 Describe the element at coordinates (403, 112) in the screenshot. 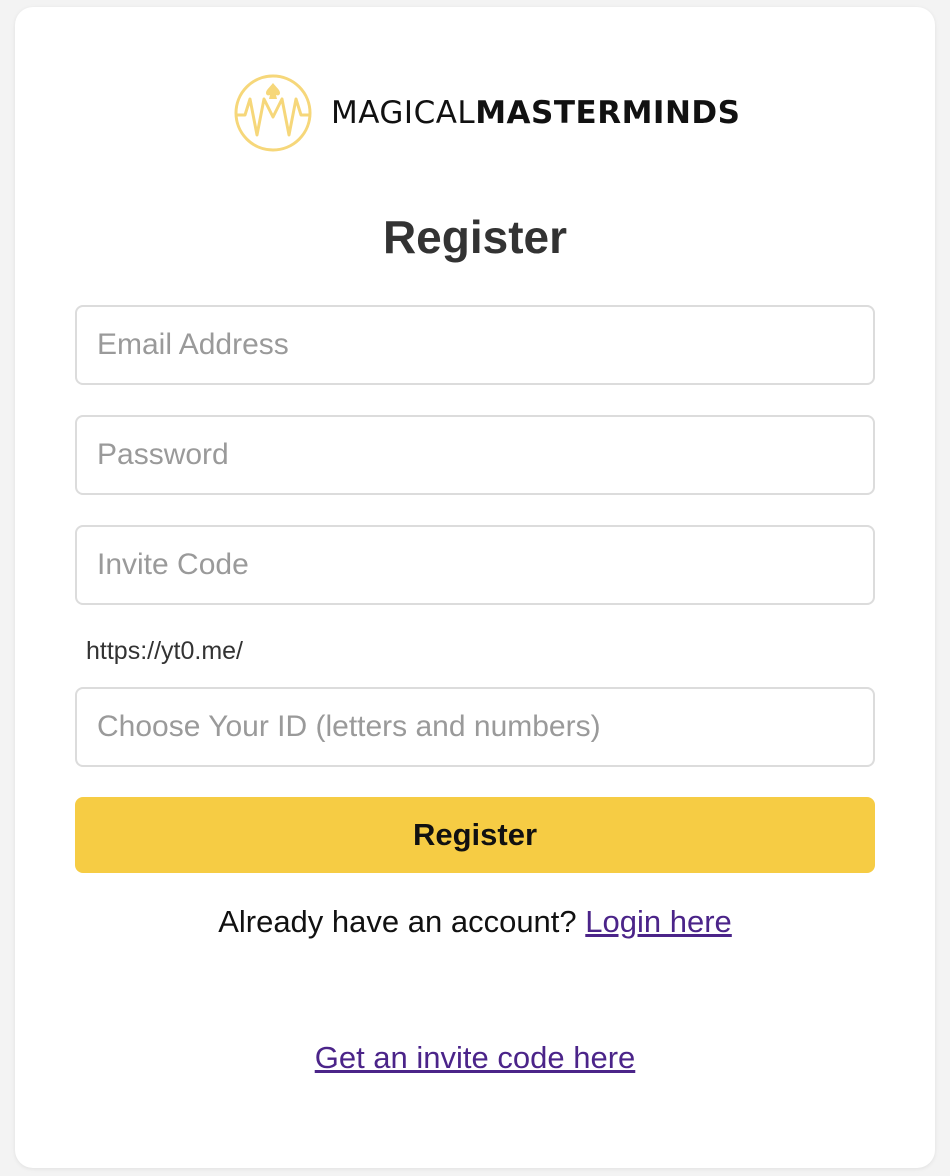

I see `brand-name-light: MAGICAL` at that location.